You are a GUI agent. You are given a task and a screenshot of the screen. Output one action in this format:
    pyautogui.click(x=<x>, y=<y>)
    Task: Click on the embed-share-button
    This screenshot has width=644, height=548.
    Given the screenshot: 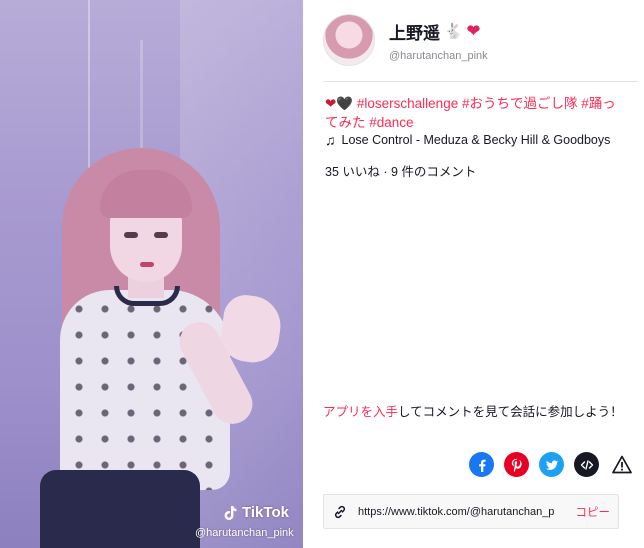 What is the action you would take?
    pyautogui.click(x=586, y=464)
    